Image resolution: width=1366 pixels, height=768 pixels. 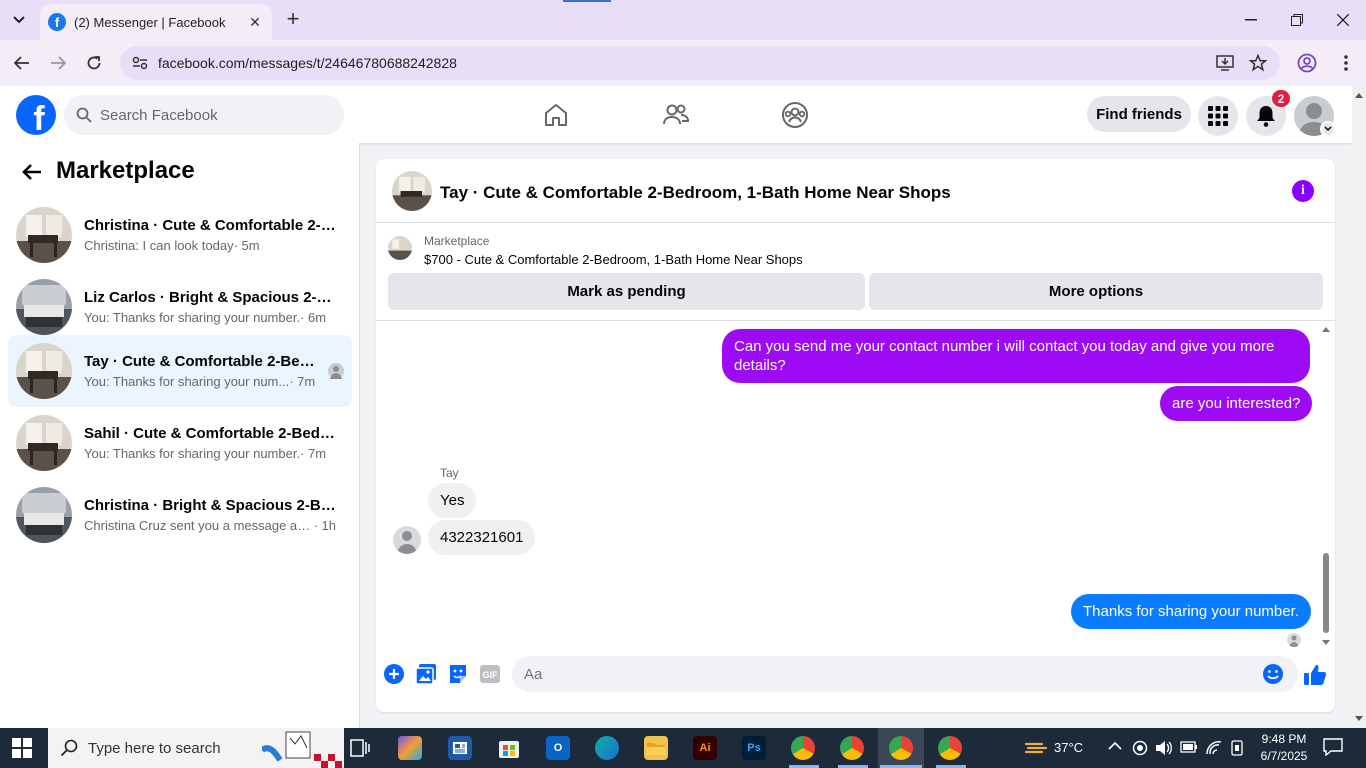 What do you see at coordinates (1237, 749) in the screenshot?
I see `phone-link-icon` at bounding box center [1237, 749].